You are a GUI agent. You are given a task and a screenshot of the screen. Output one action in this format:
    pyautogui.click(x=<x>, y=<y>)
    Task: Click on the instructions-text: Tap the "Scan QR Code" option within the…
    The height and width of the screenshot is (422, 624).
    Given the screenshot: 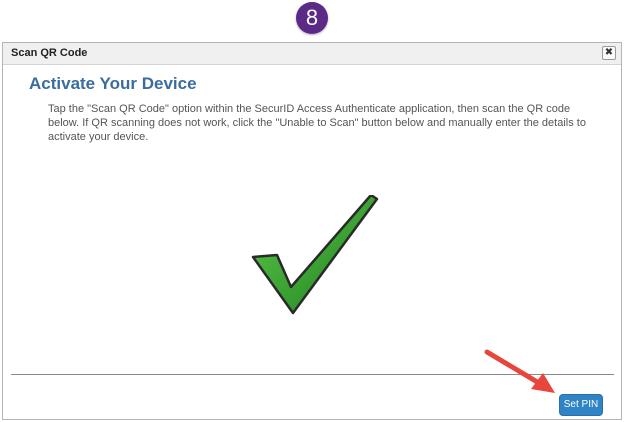 What is the action you would take?
    pyautogui.click(x=317, y=123)
    